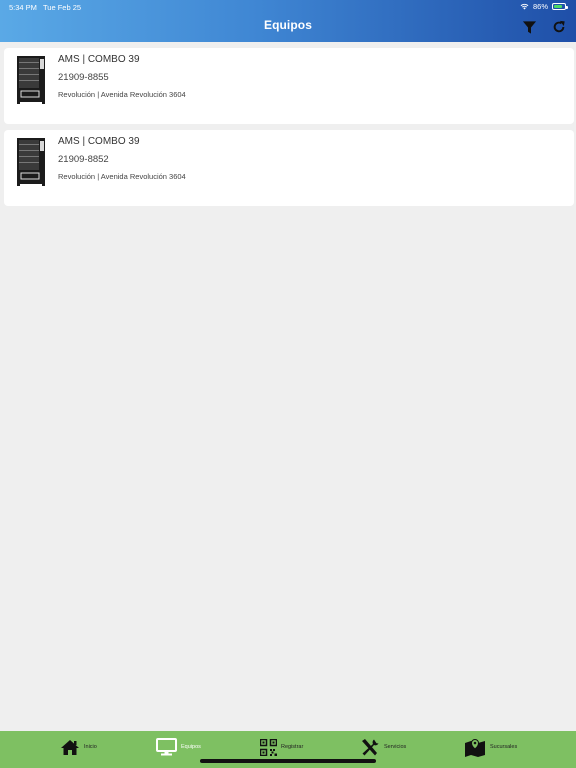 Image resolution: width=576 pixels, height=768 pixels. Describe the element at coordinates (23, 7) in the screenshot. I see `status-time: 5:34 PM` at that location.